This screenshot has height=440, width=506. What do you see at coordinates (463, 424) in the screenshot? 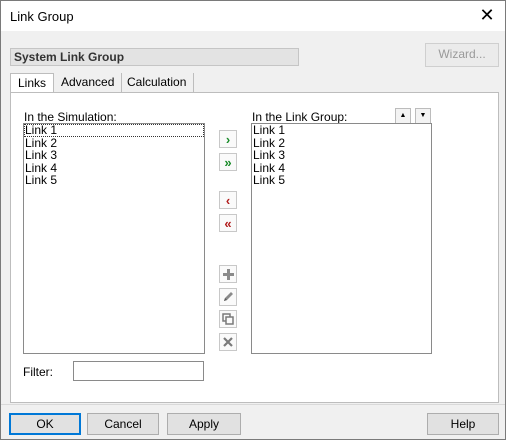
I see `help-button: Help` at bounding box center [463, 424].